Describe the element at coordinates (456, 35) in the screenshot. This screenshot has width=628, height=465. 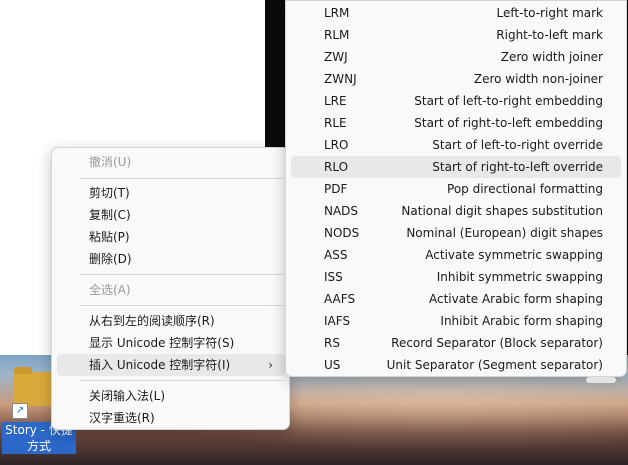
I see `submenu-item-rlm: RLM Right-to-left mark` at that location.